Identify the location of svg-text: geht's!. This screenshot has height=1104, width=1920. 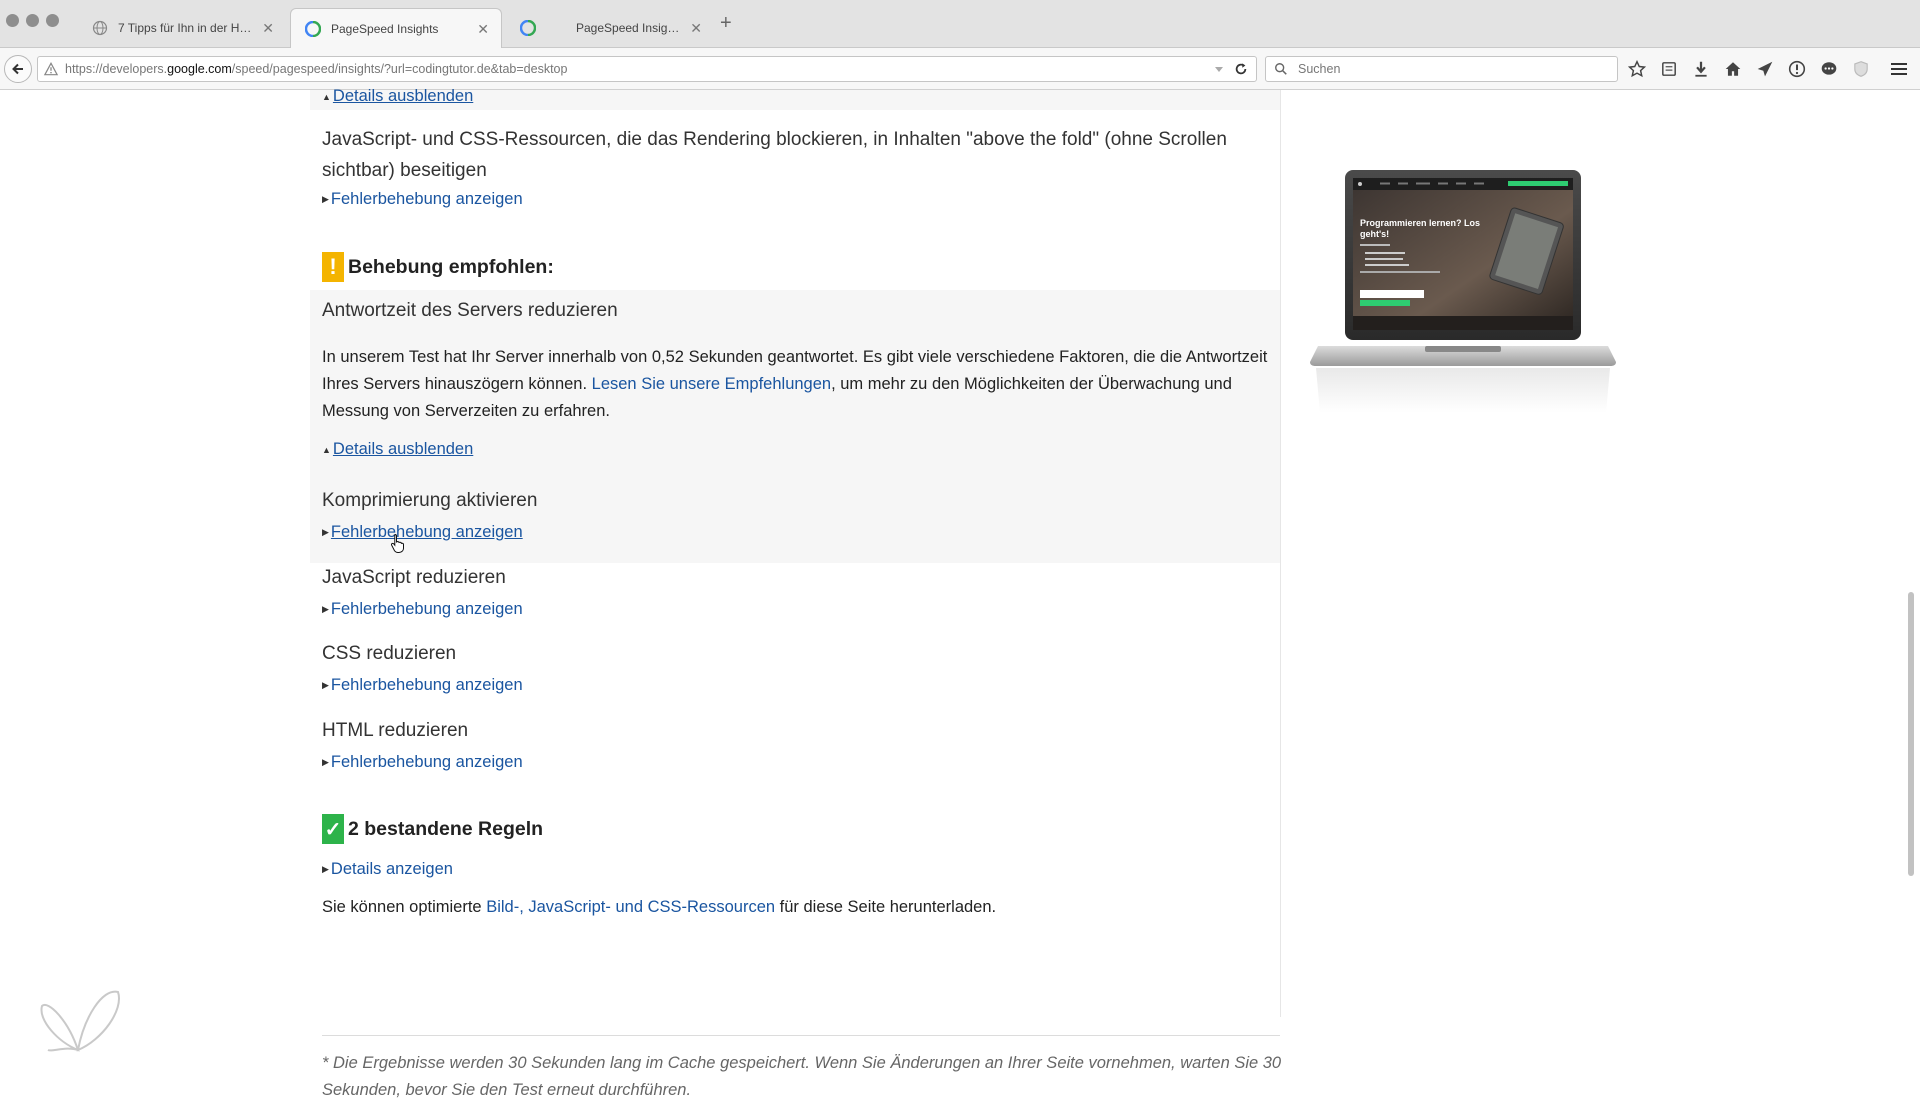
(1374, 234).